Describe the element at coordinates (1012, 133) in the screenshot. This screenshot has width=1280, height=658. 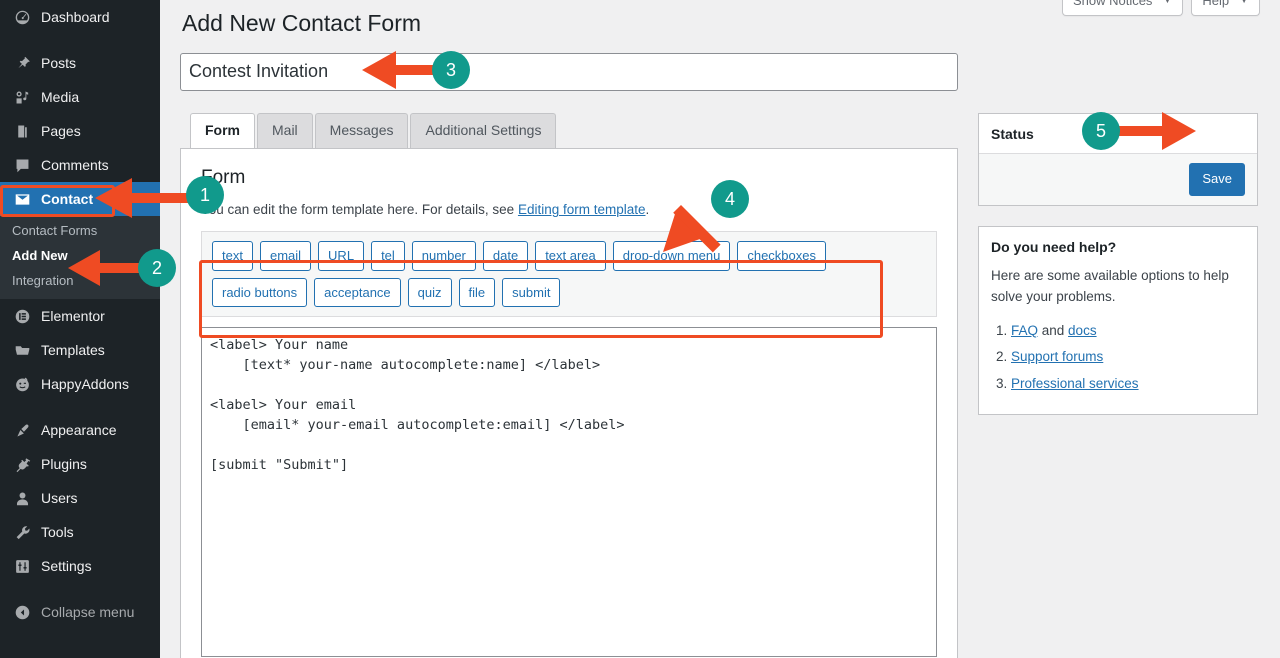
I see `status-box-title: Status` at that location.